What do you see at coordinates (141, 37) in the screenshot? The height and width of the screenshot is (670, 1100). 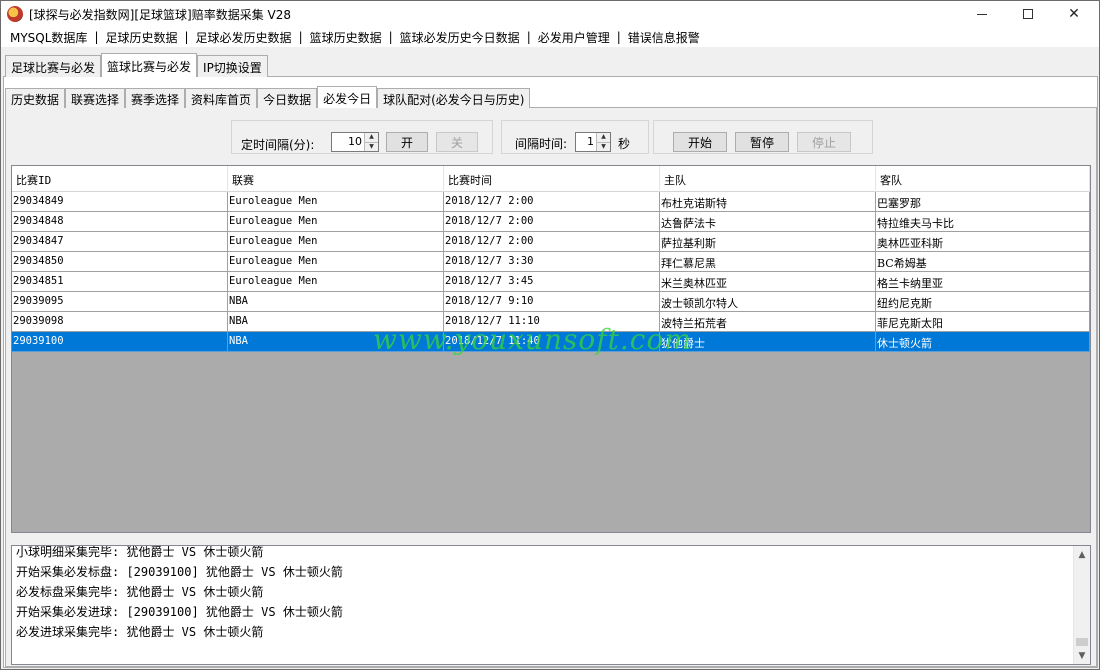 I see `menu-football-history: 足球历史数据` at bounding box center [141, 37].